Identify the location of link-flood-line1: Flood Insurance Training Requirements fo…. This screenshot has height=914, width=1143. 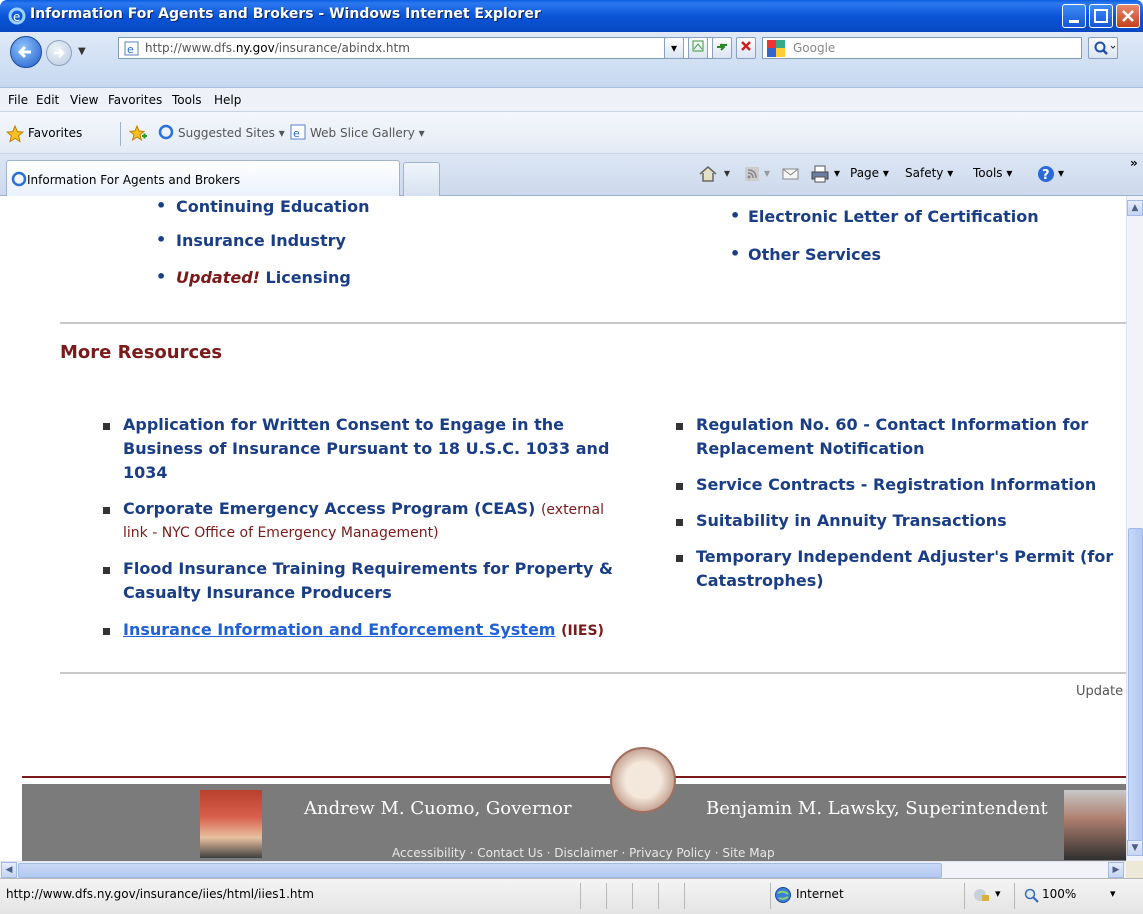
(368, 569).